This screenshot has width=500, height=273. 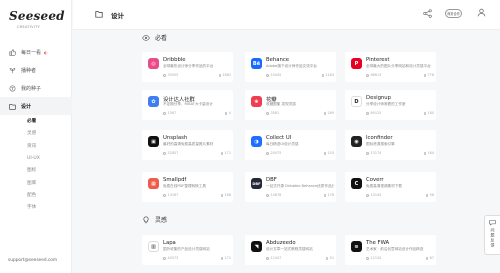 I want to click on site-card: Bē Behance Adobe旗下设计师作品交流平台 10445 1163, so click(x=290, y=67).